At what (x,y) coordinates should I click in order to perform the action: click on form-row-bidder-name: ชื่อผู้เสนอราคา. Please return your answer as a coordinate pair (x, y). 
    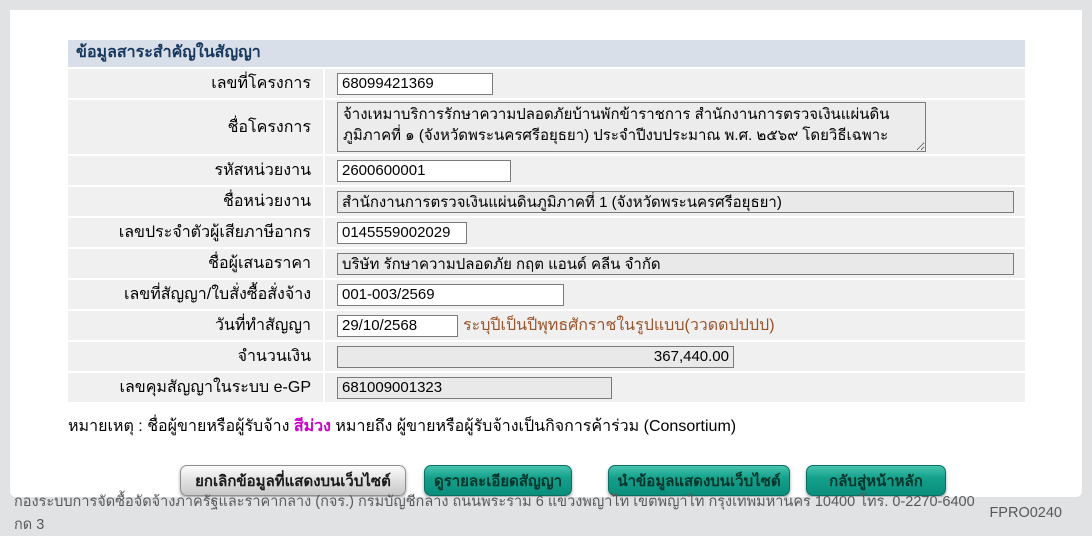
    Looking at the image, I should click on (546, 263).